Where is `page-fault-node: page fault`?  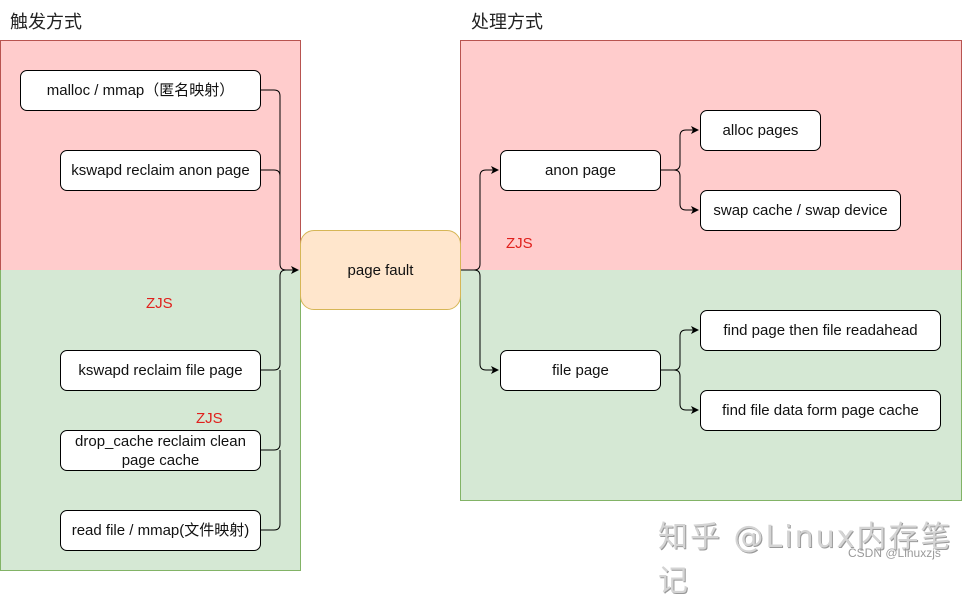
page-fault-node: page fault is located at coordinates (380, 270).